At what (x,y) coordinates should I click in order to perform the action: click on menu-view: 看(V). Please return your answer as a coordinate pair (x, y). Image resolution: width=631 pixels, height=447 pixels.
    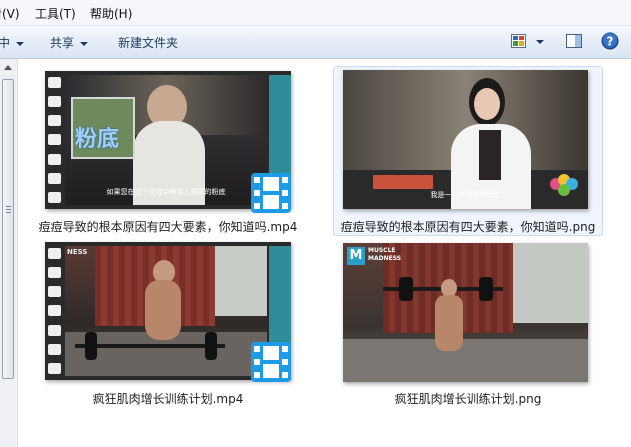
    Looking at the image, I should click on (10, 13).